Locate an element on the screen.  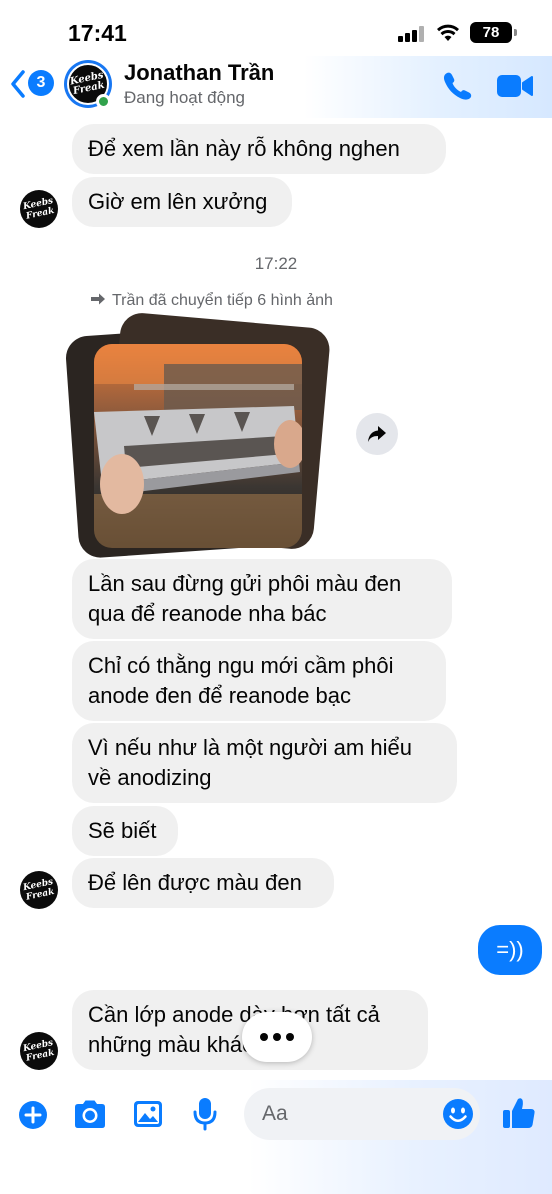
outgoing-message-bubble: =)) is located at coordinates (510, 950).